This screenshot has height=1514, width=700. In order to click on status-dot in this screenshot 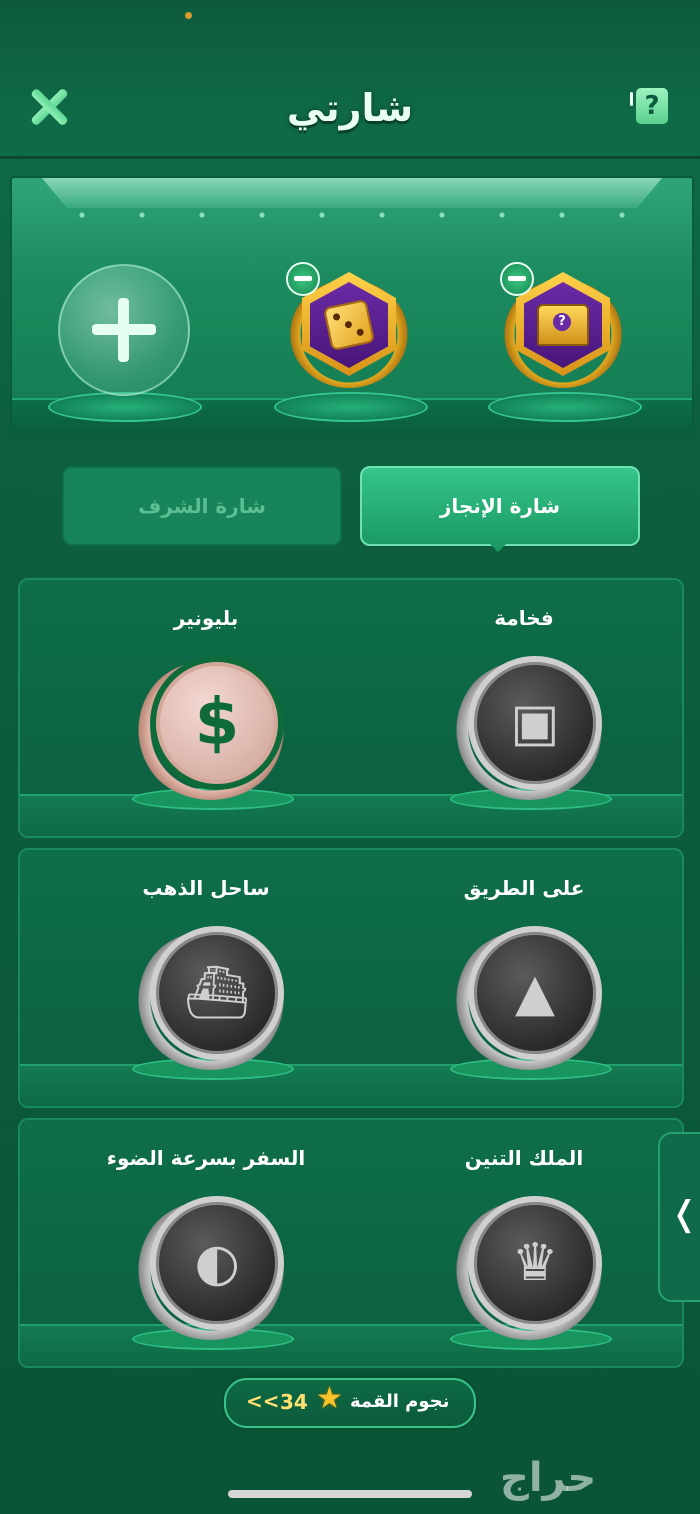, I will do `click(188, 15)`.